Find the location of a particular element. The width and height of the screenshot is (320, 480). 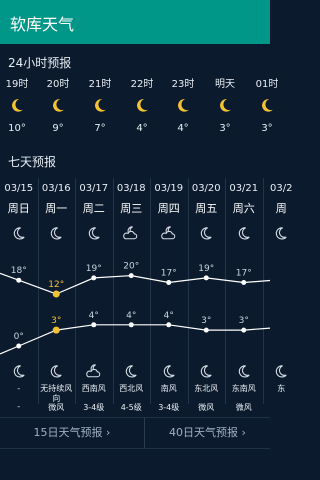

daily-column: 03/2 周东 is located at coordinates (282, 291).